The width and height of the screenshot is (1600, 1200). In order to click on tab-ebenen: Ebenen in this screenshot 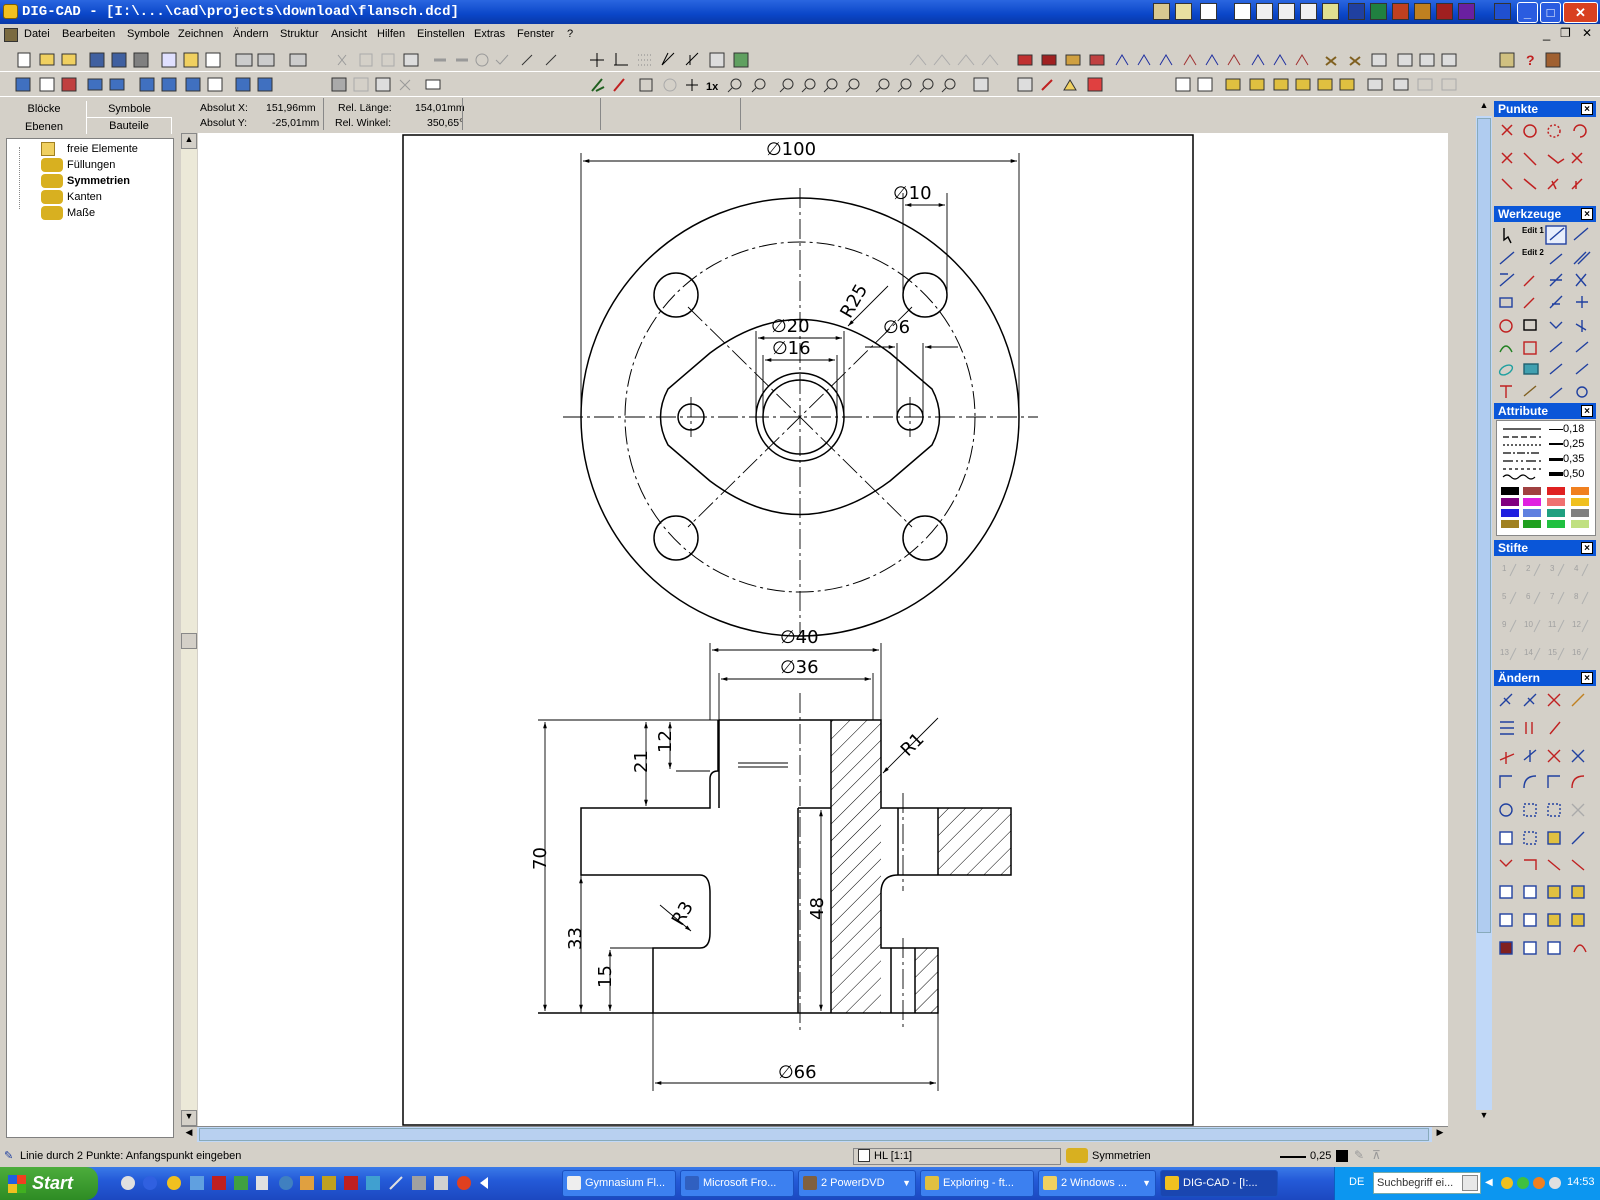, I will do `click(44, 127)`.